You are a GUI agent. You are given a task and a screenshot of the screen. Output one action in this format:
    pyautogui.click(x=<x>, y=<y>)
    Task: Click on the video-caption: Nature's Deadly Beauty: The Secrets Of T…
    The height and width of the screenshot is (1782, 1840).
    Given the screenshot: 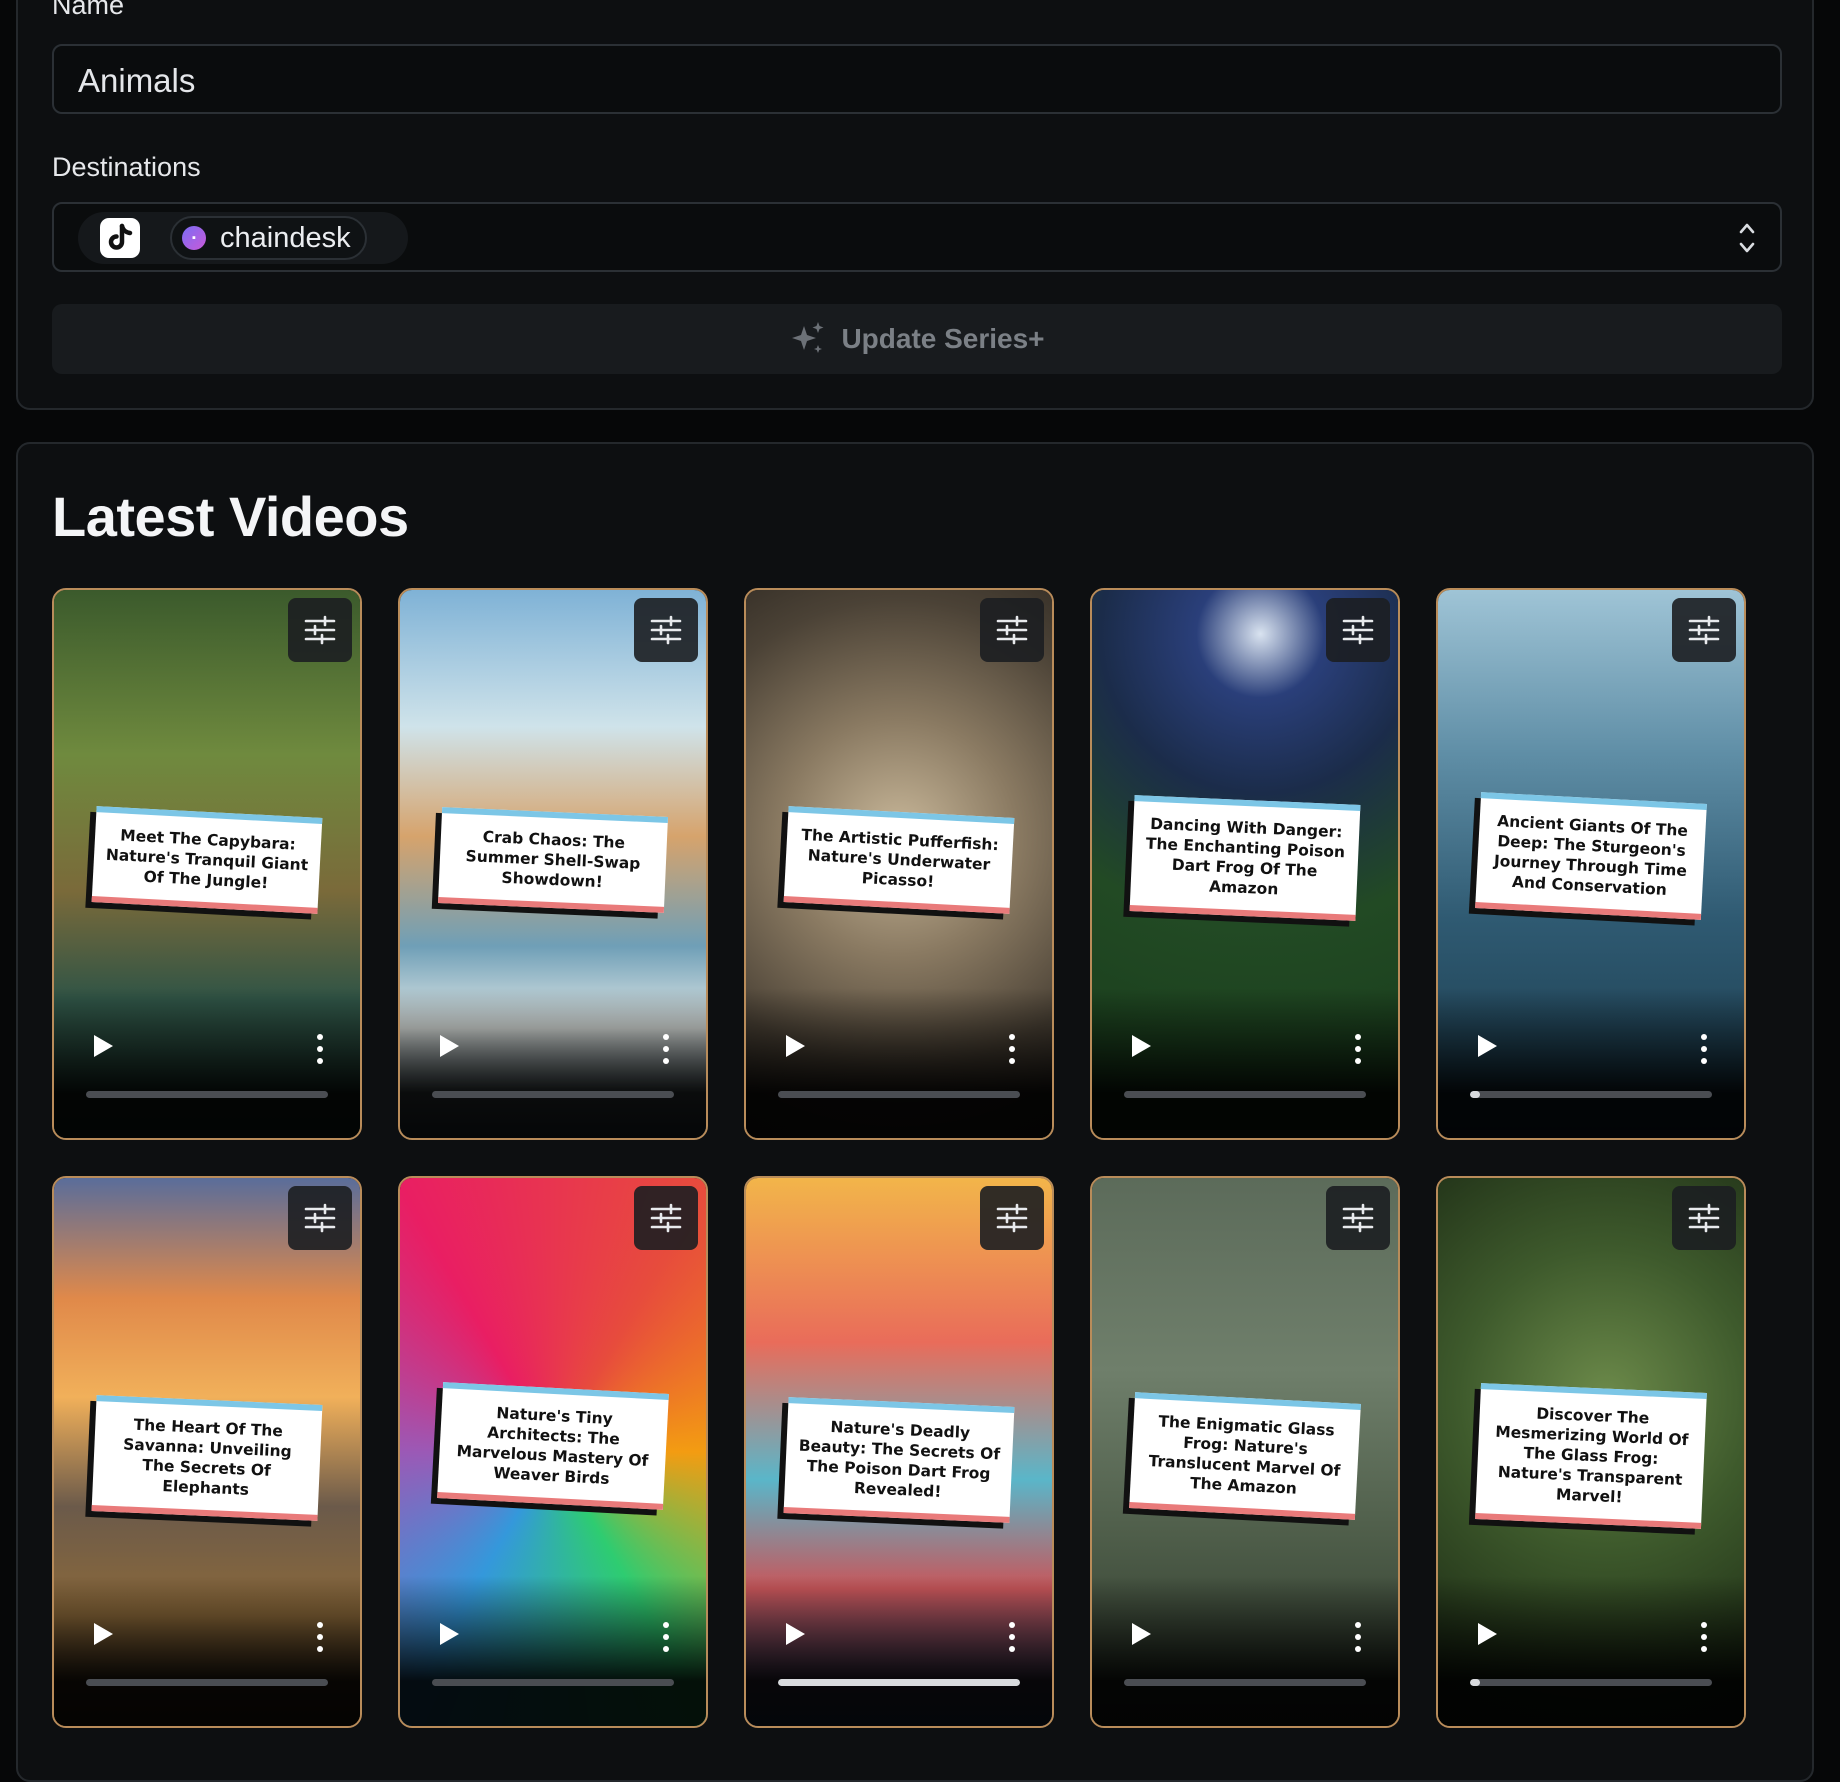 What is the action you would take?
    pyautogui.click(x=899, y=1460)
    